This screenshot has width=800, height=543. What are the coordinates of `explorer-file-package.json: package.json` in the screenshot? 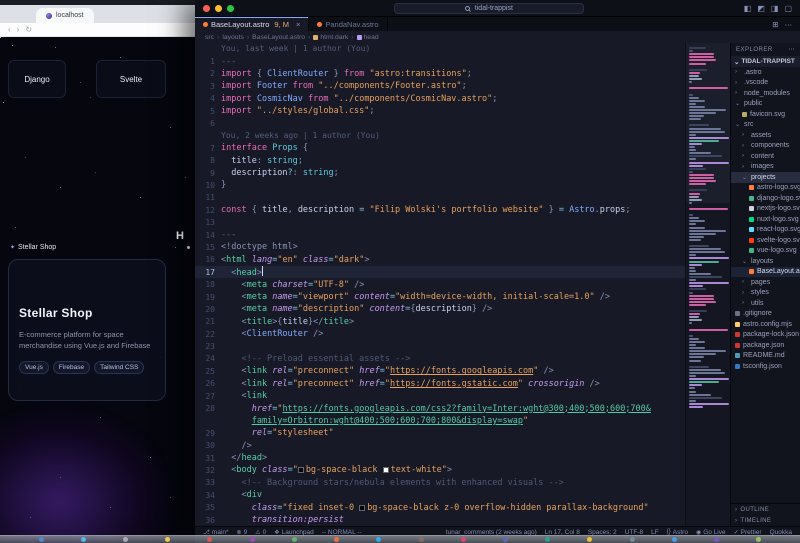 It's located at (765, 345).